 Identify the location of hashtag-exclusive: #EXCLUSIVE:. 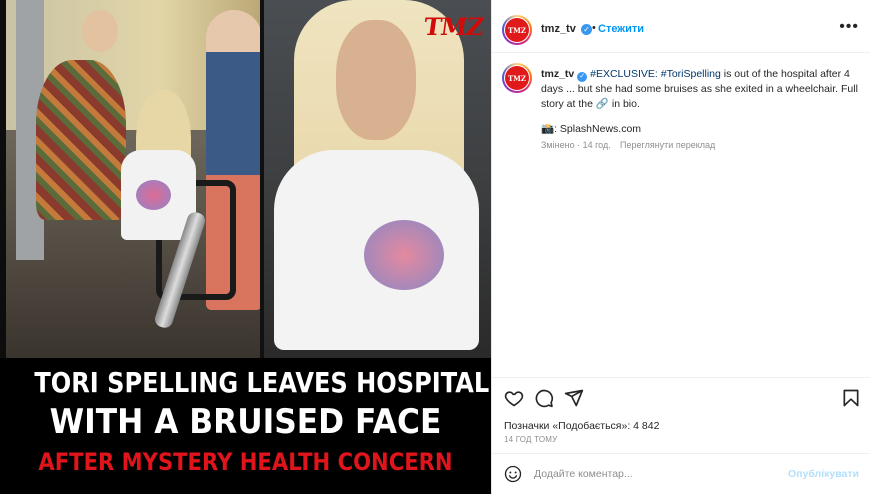
(624, 74).